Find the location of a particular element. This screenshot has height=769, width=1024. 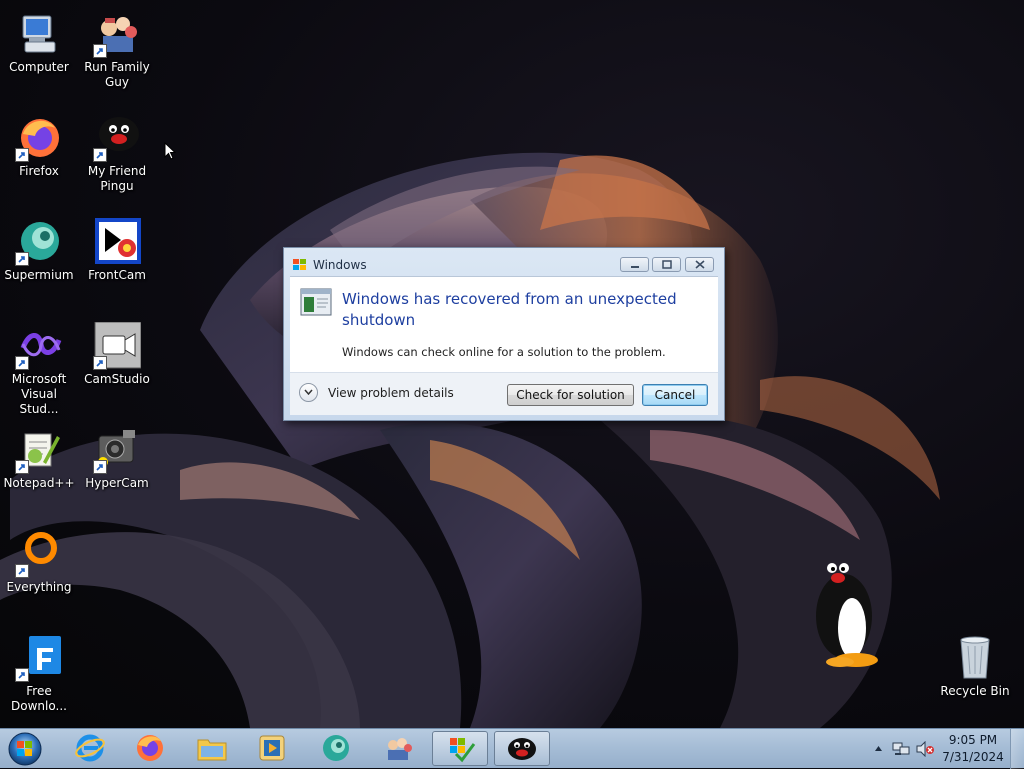

taskbar-media-player is located at coordinates (272, 748).